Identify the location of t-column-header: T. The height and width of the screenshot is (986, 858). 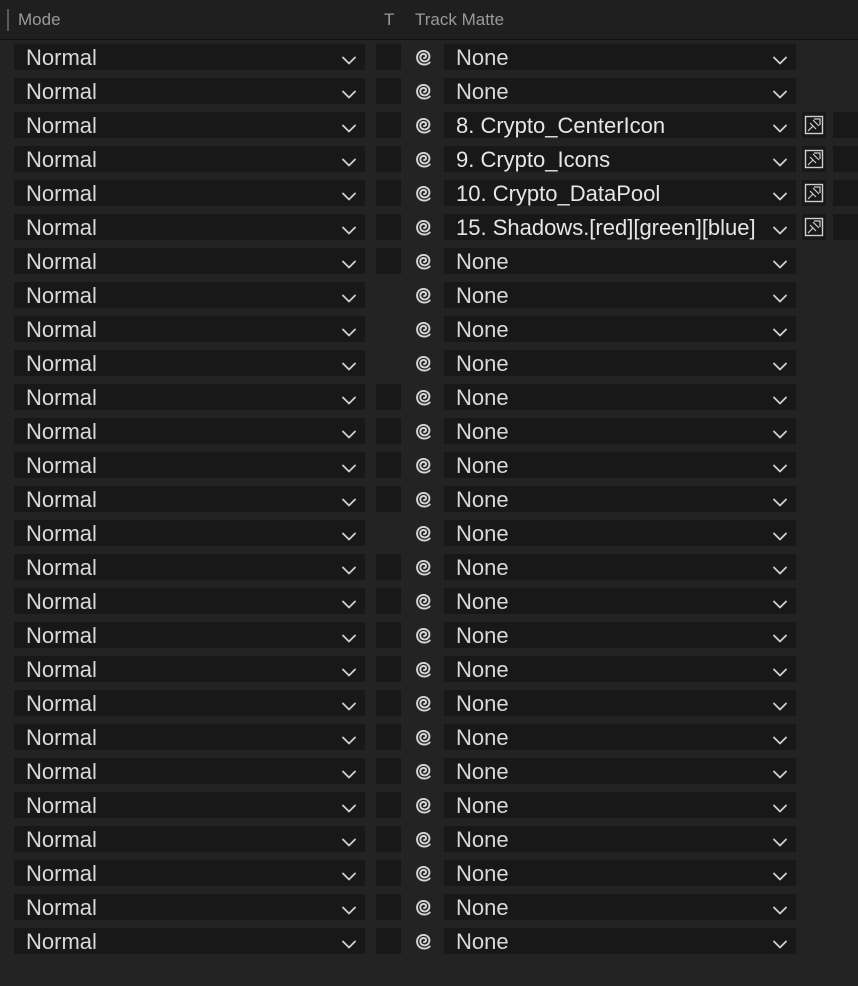
(389, 20).